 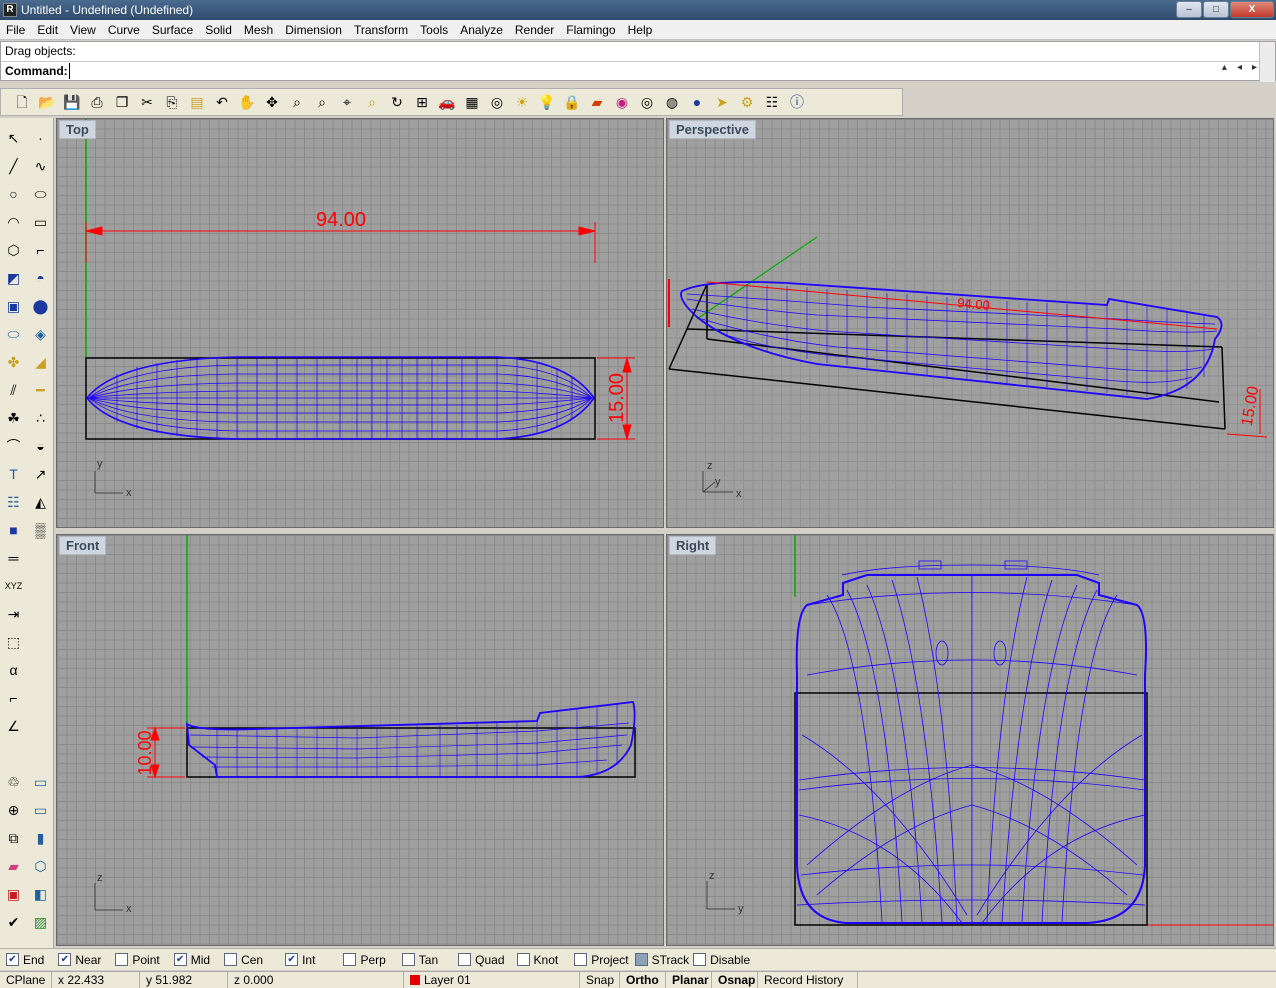 What do you see at coordinates (581, 959) in the screenshot?
I see `checkbox-project` at bounding box center [581, 959].